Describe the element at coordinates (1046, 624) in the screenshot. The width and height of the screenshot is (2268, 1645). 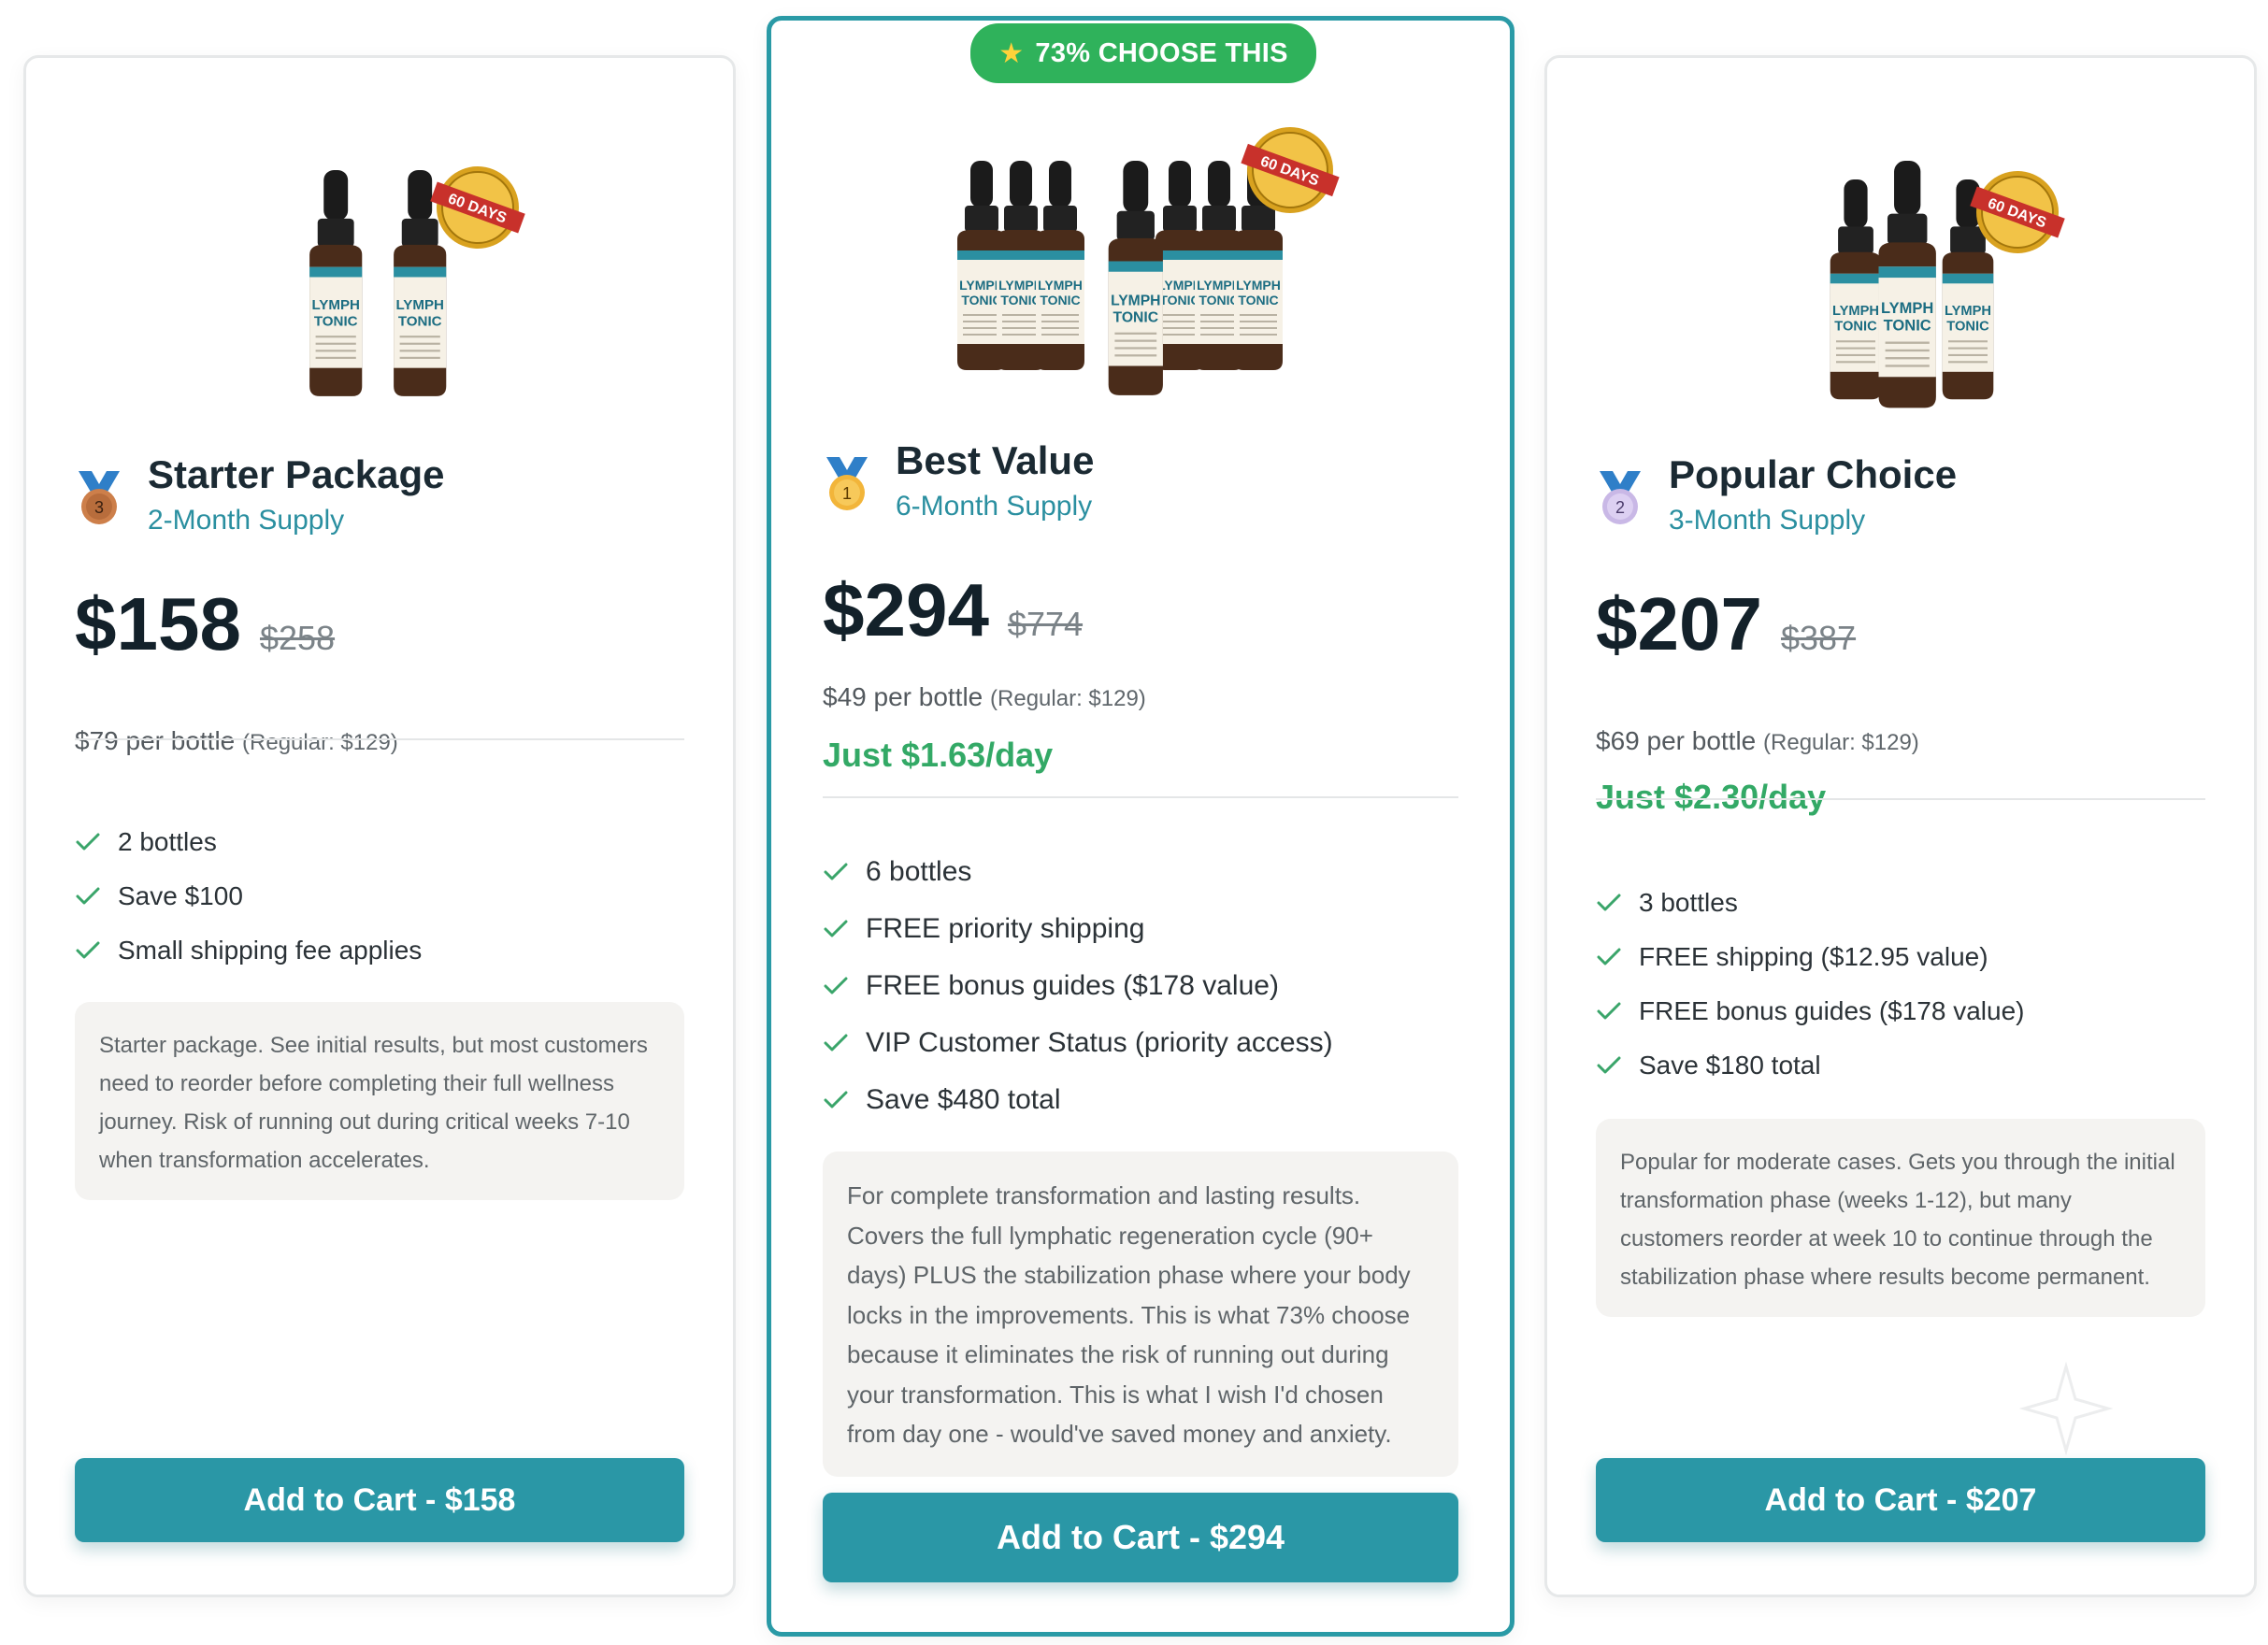
I see `old-price: $774` at that location.